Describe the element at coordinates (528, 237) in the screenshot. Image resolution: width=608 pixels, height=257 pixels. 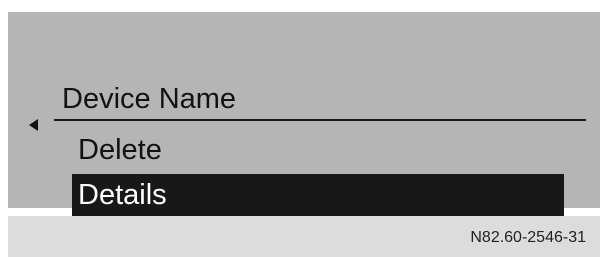
I see `reference-code: N82.60-2546-31` at that location.